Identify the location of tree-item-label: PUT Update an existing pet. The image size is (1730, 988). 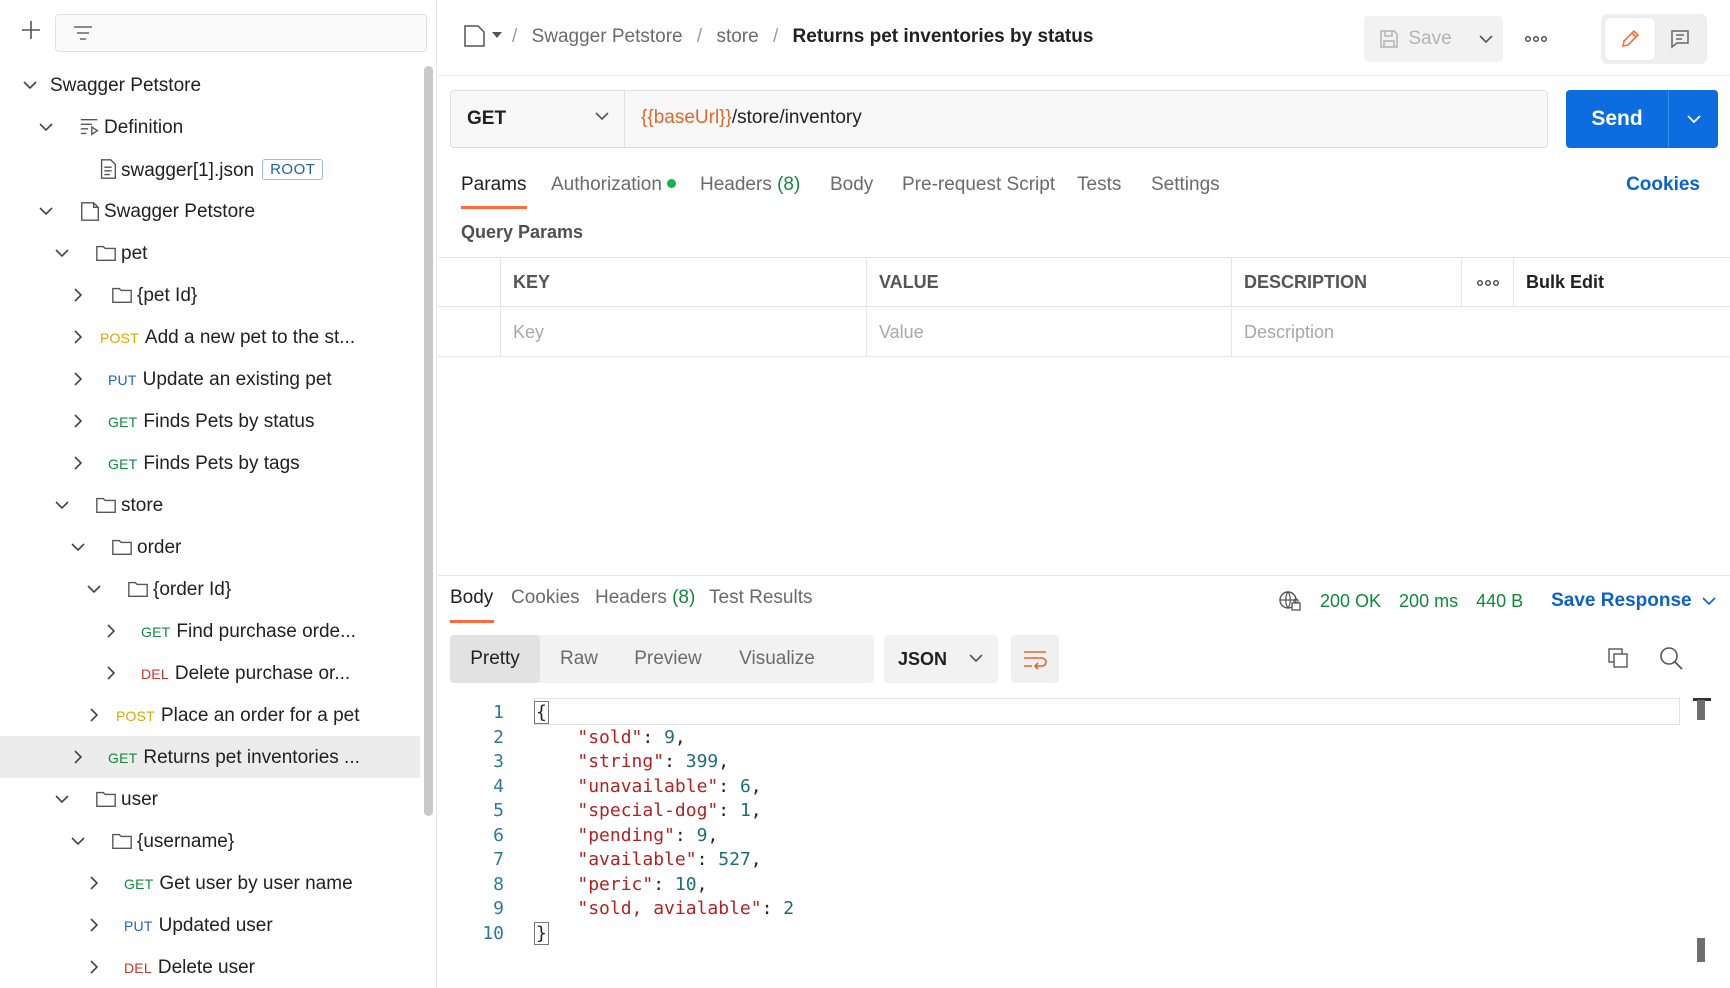
(220, 380).